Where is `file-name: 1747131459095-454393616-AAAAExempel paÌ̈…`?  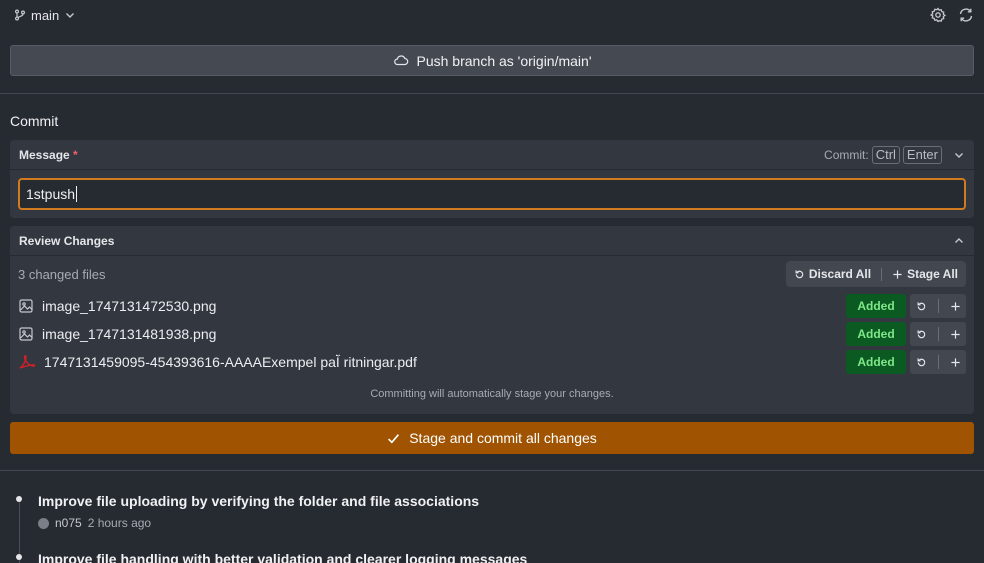
file-name: 1747131459095-454393616-AAAAExempel paÌ̈… is located at coordinates (230, 362).